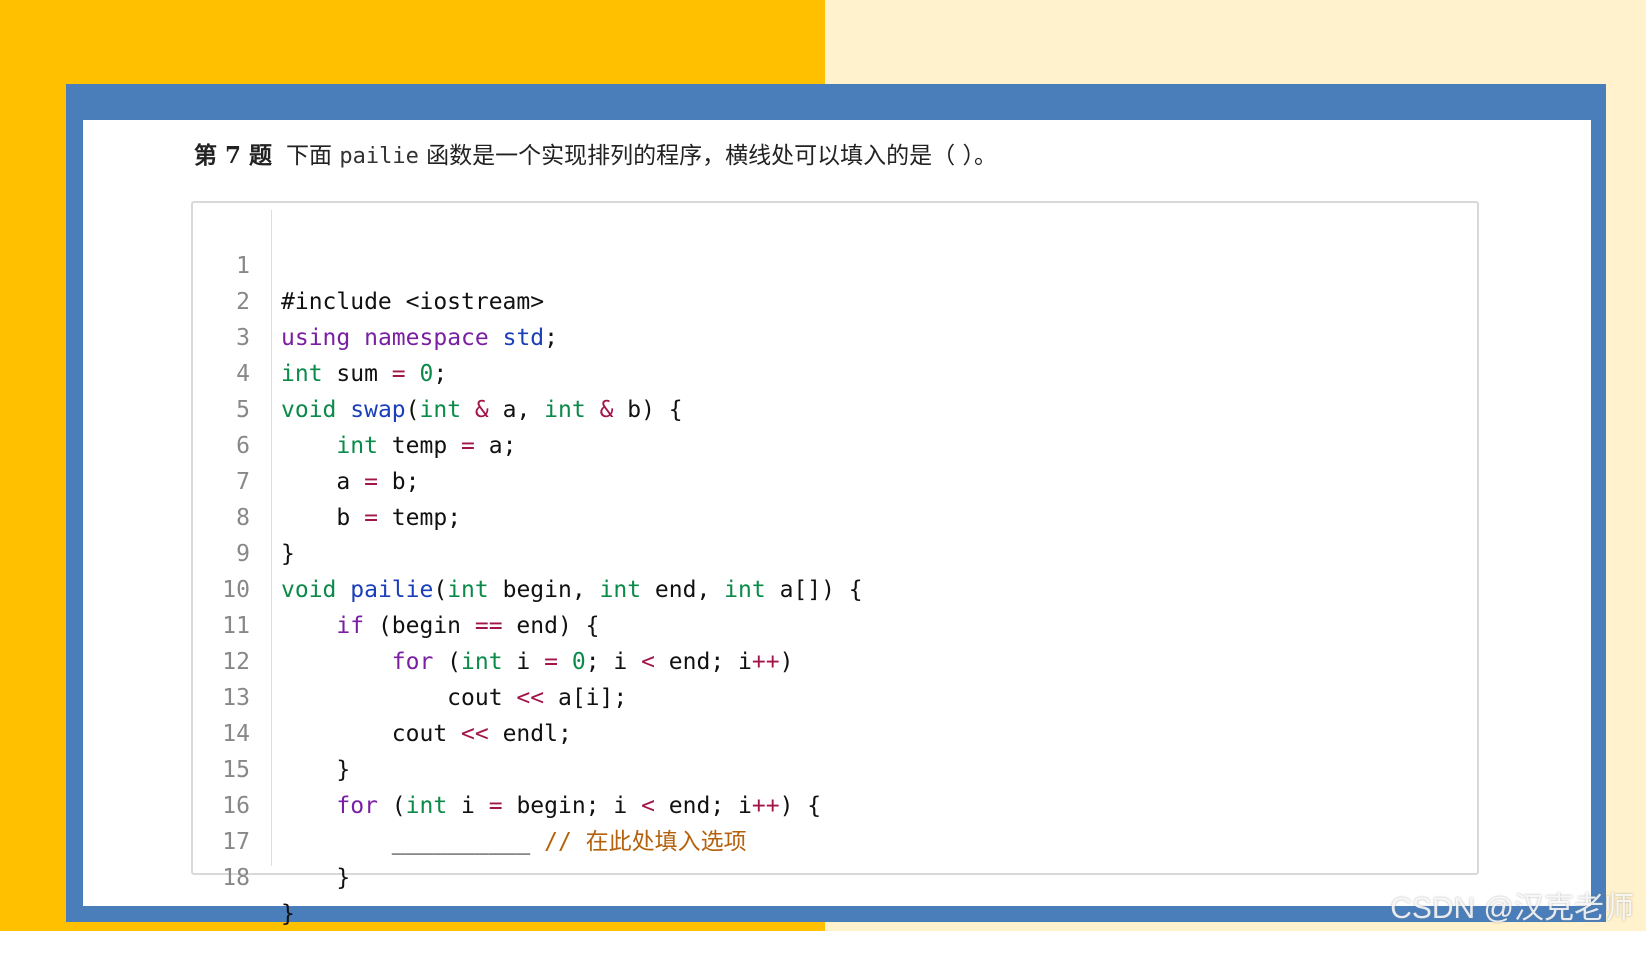  I want to click on line-number: 8, so click(243, 518).